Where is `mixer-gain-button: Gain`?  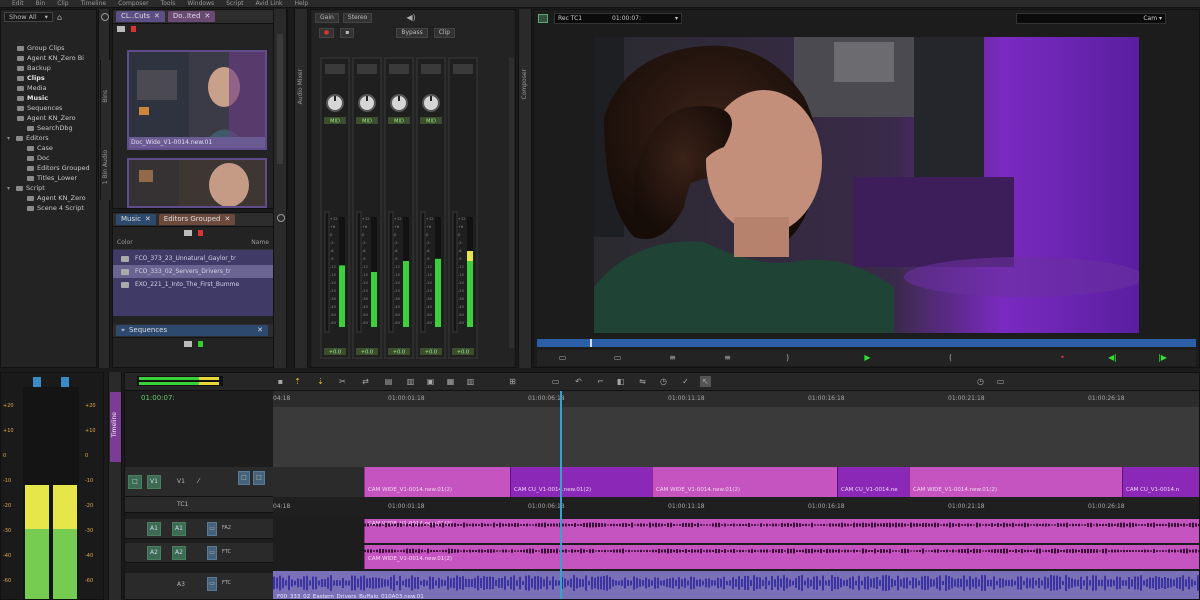
mixer-gain-button: Gain is located at coordinates (327, 18).